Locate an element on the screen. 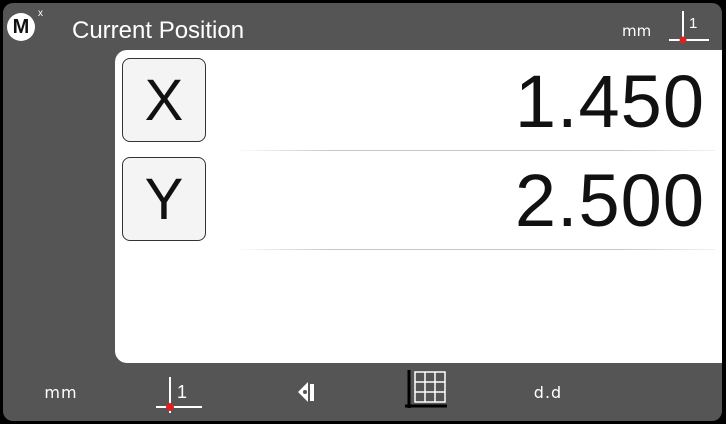 This screenshot has width=726, height=424. logo-text: M is located at coordinates (21, 26).